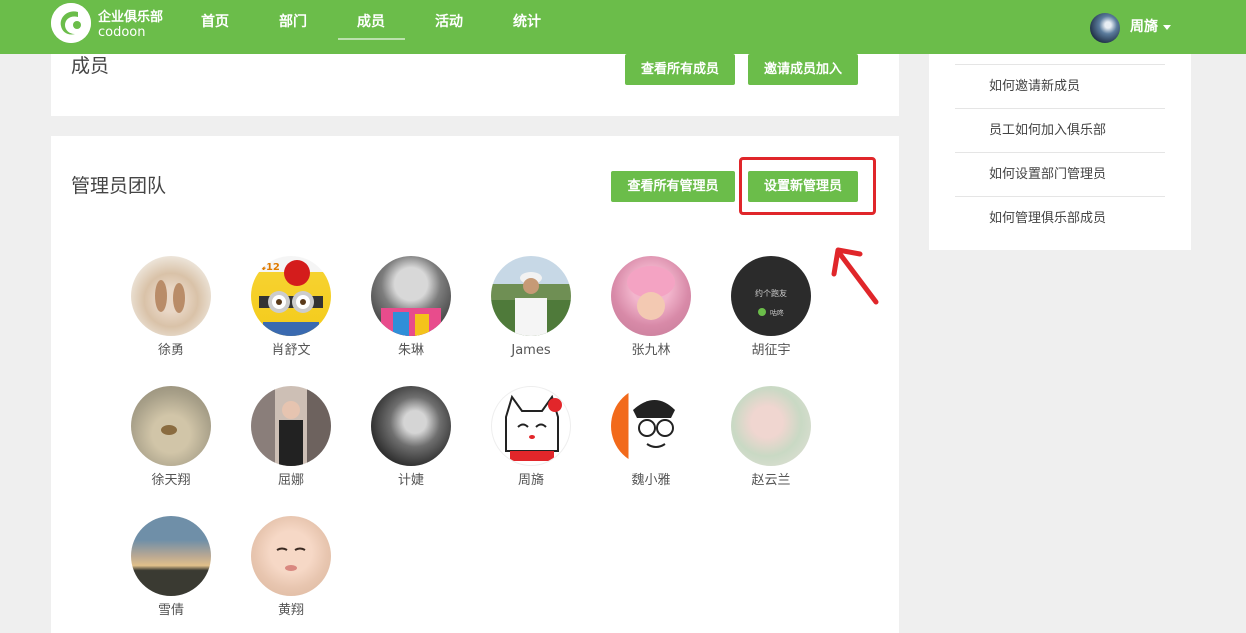 The height and width of the screenshot is (633, 1246). Describe the element at coordinates (1167, 27) in the screenshot. I see `chevron-down-icon` at that location.